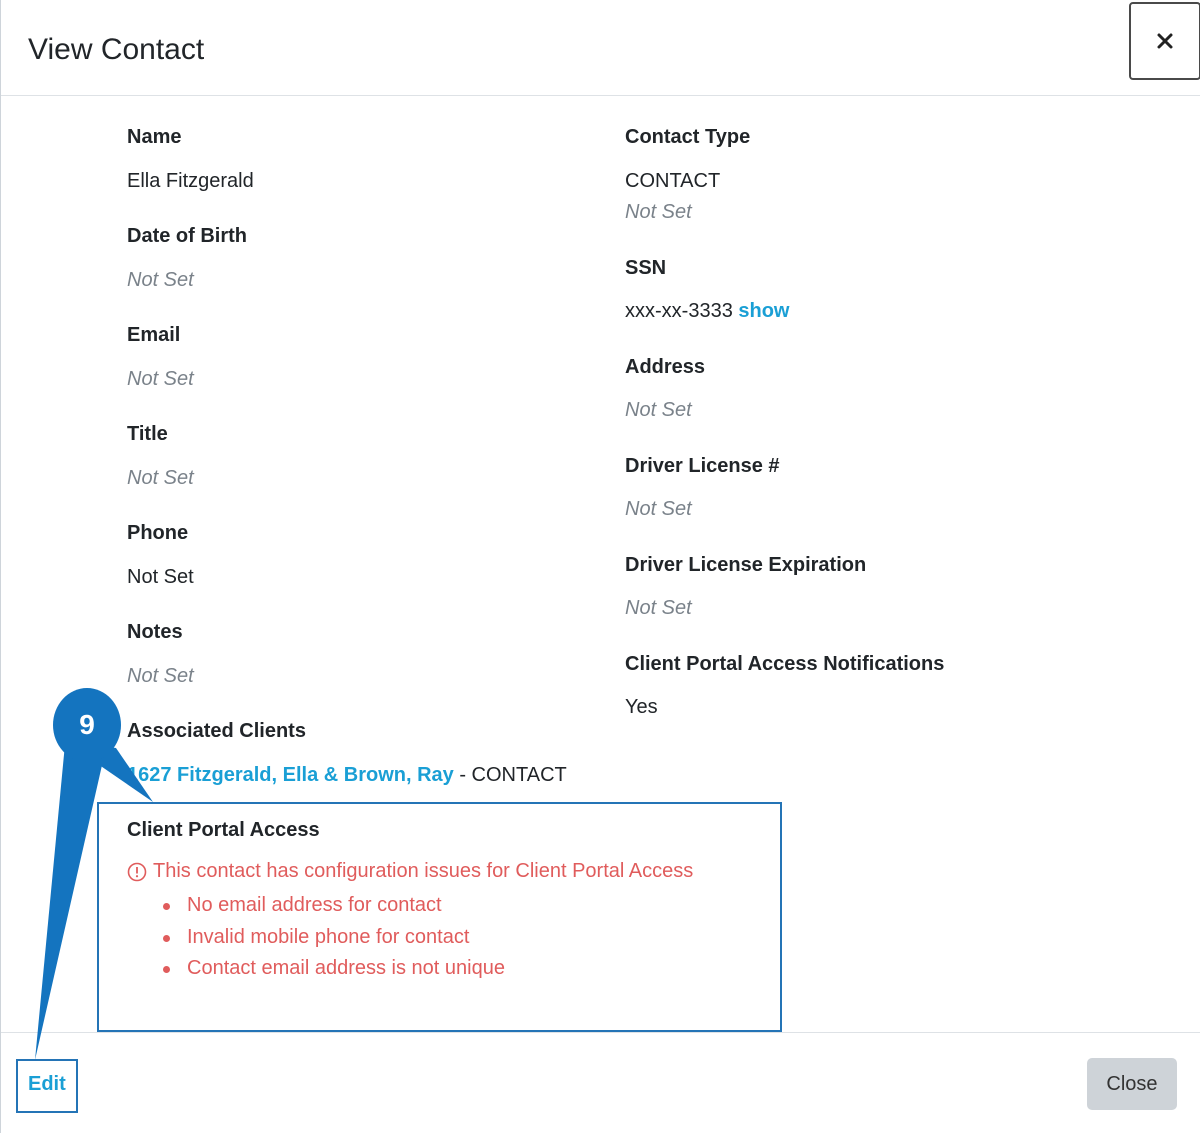 The image size is (1200, 1133). What do you see at coordinates (1132, 1084) in the screenshot?
I see `close-button: Close` at bounding box center [1132, 1084].